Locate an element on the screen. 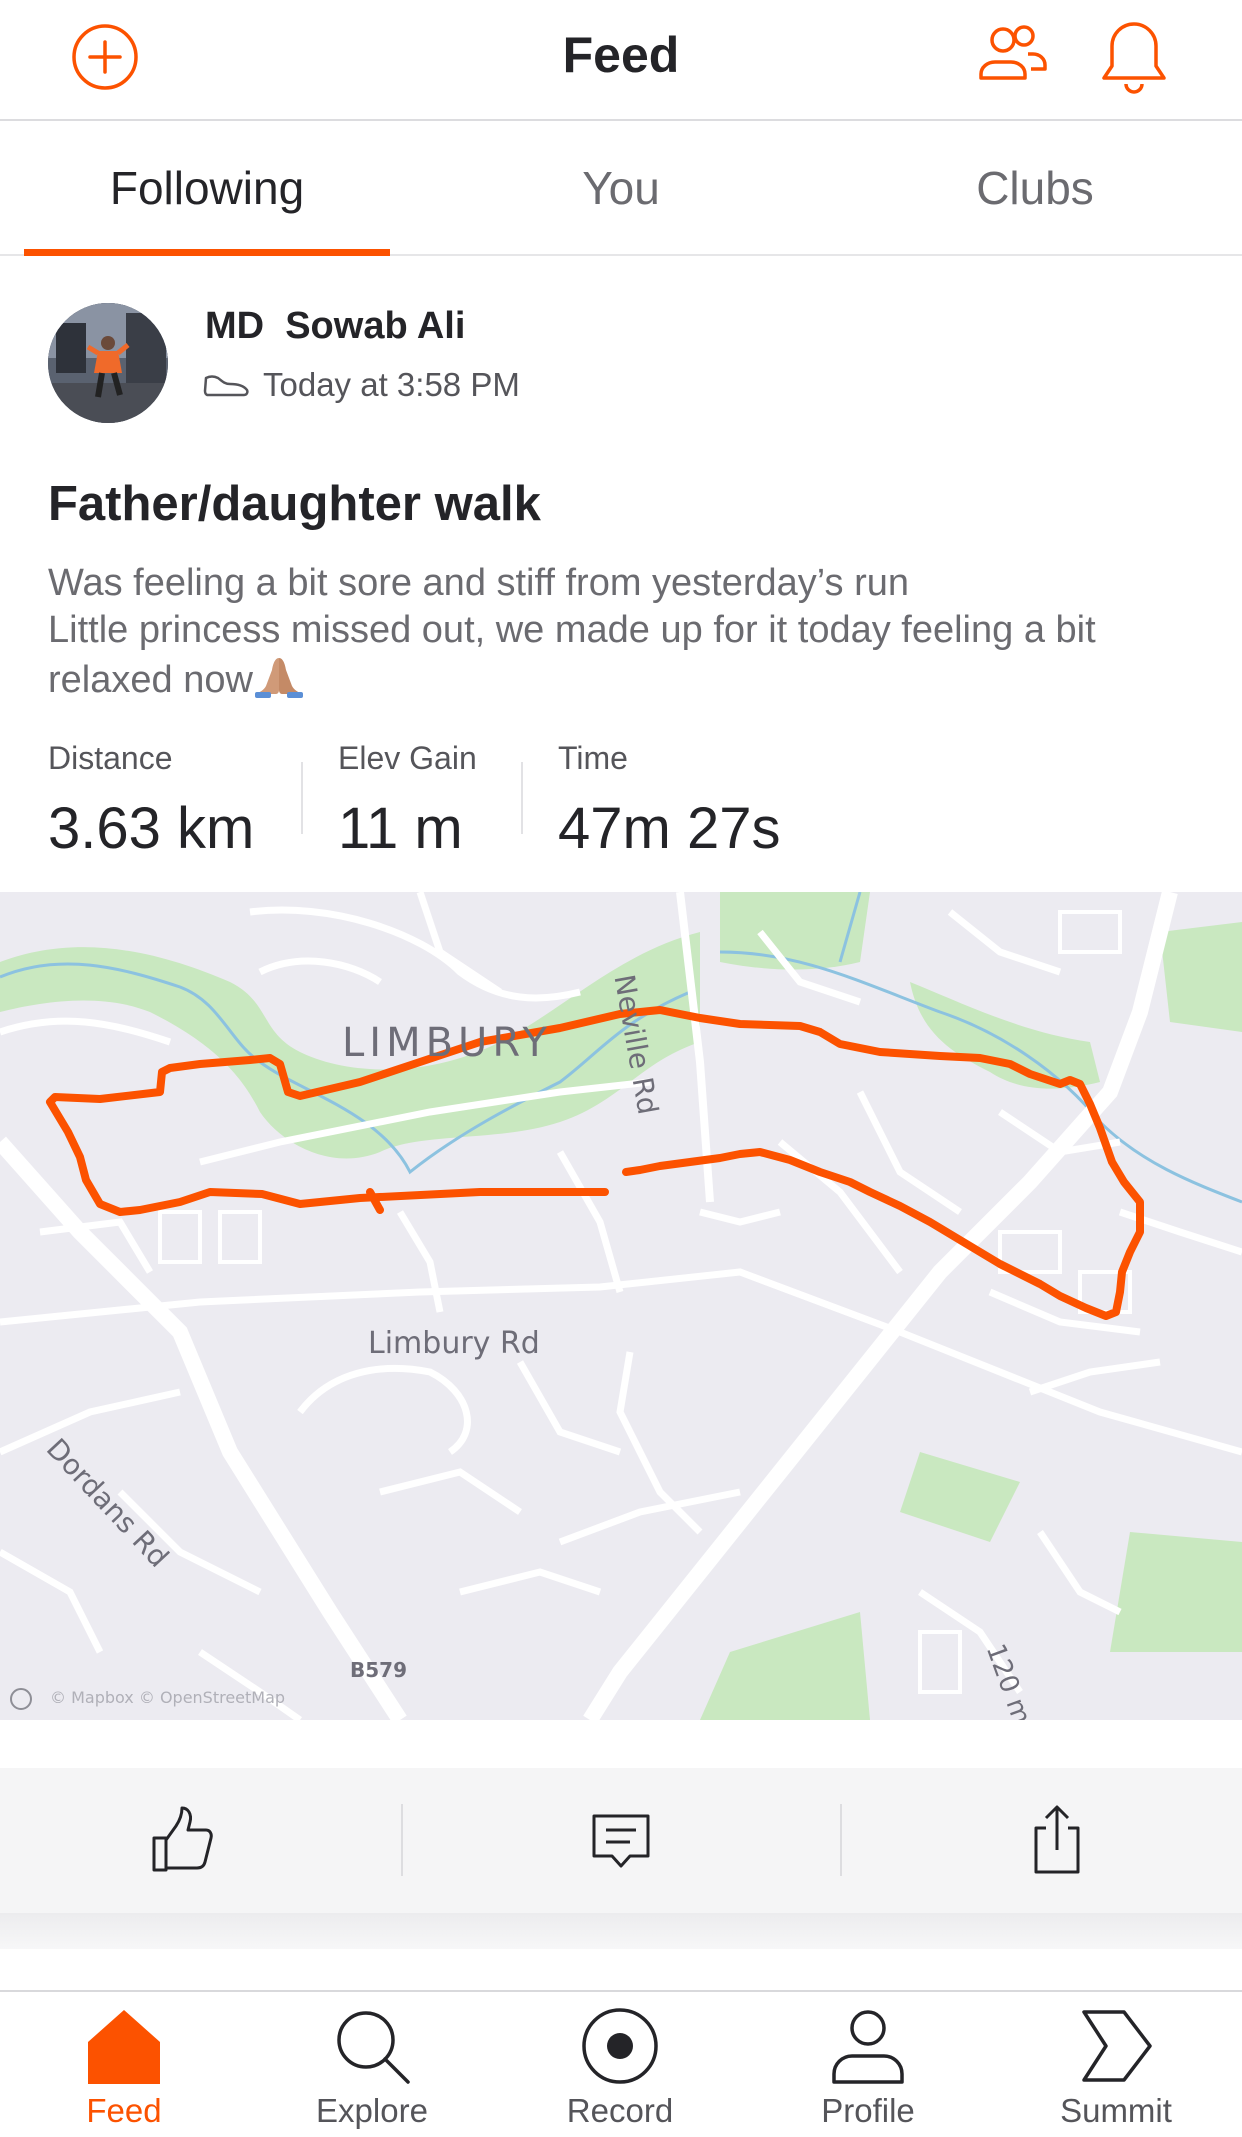 The image size is (1242, 2137). home-icon is located at coordinates (124, 2047).